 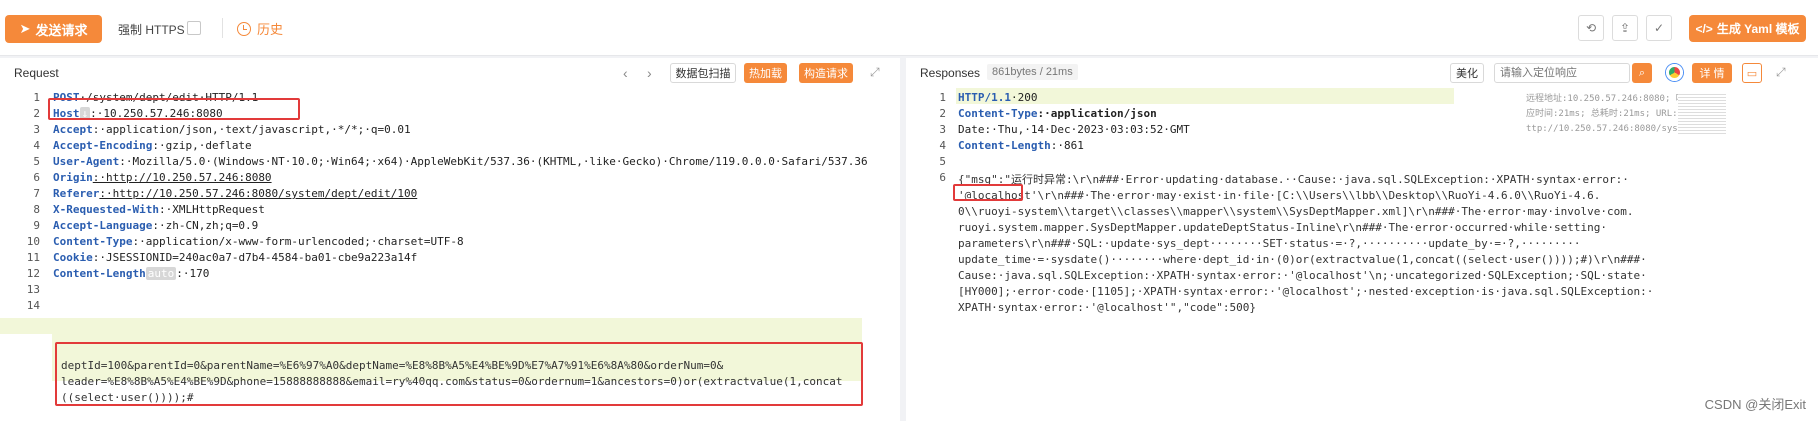 What do you see at coordinates (765, 73) in the screenshot?
I see `hot-load-button: 热加载` at bounding box center [765, 73].